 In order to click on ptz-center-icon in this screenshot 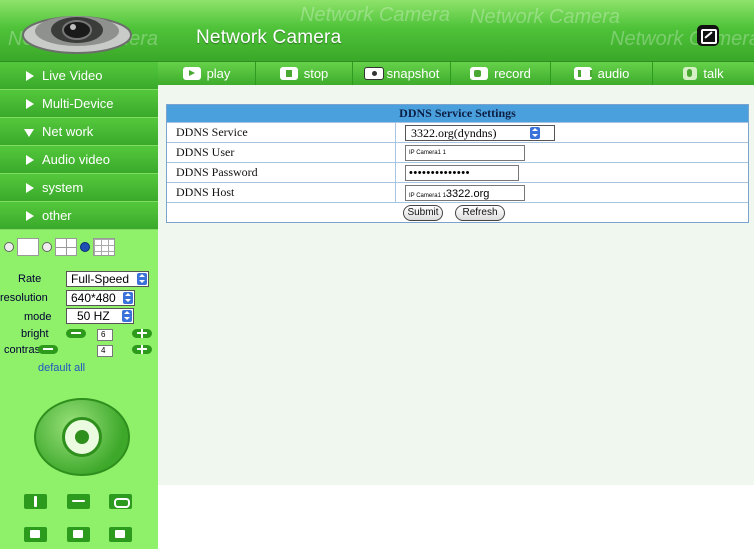, I will do `click(82, 437)`.